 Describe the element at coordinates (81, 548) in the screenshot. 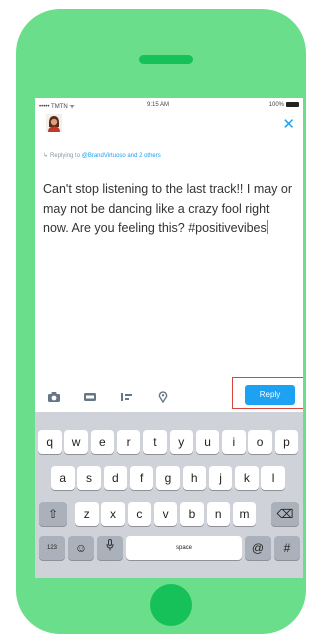

I see `emoji-key: ☺` at that location.